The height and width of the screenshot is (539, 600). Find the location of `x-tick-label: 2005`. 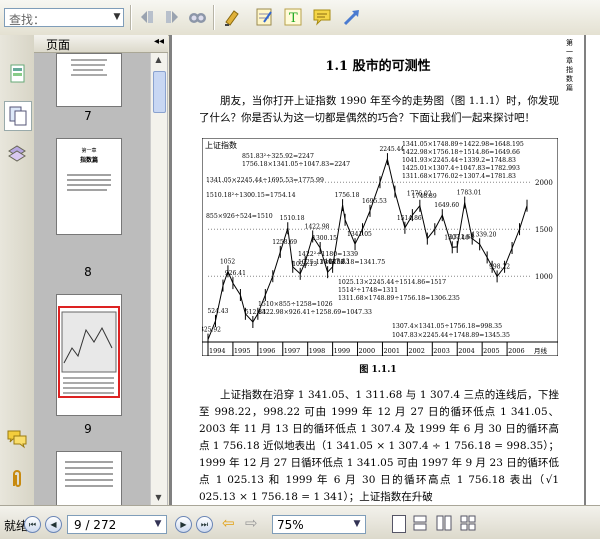

x-tick-label: 2005 is located at coordinates (491, 351).